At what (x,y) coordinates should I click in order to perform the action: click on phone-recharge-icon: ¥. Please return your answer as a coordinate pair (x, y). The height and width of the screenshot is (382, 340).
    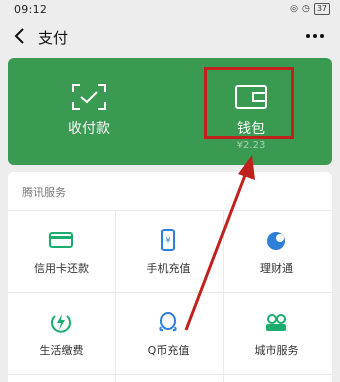
    Looking at the image, I should click on (168, 240).